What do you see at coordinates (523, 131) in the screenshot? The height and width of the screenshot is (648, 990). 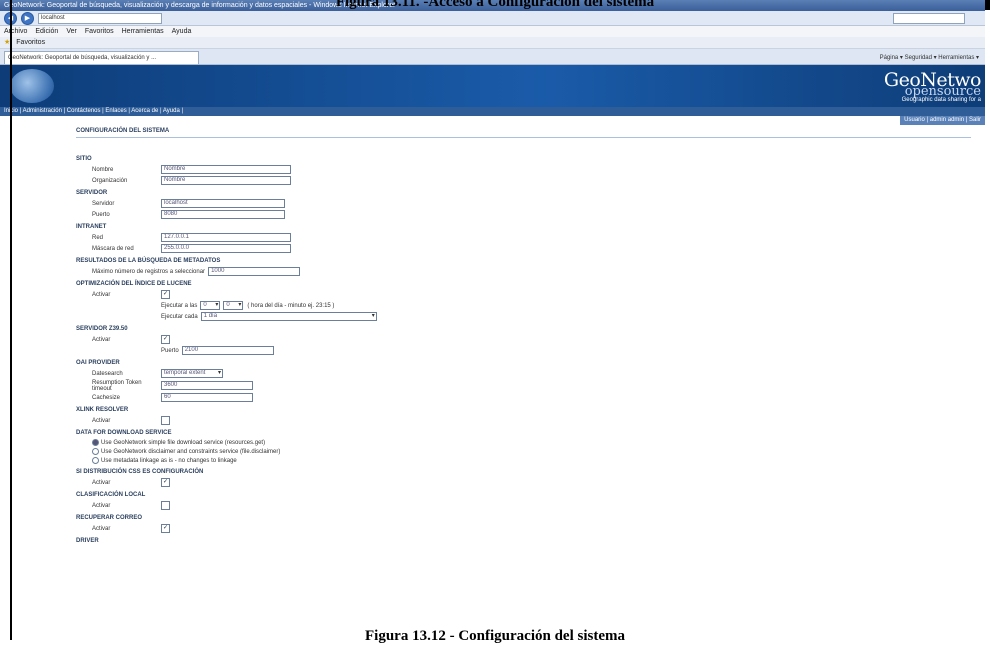 I see `page-title: CONFIGURACIÓN DEL SISTEMA` at bounding box center [523, 131].